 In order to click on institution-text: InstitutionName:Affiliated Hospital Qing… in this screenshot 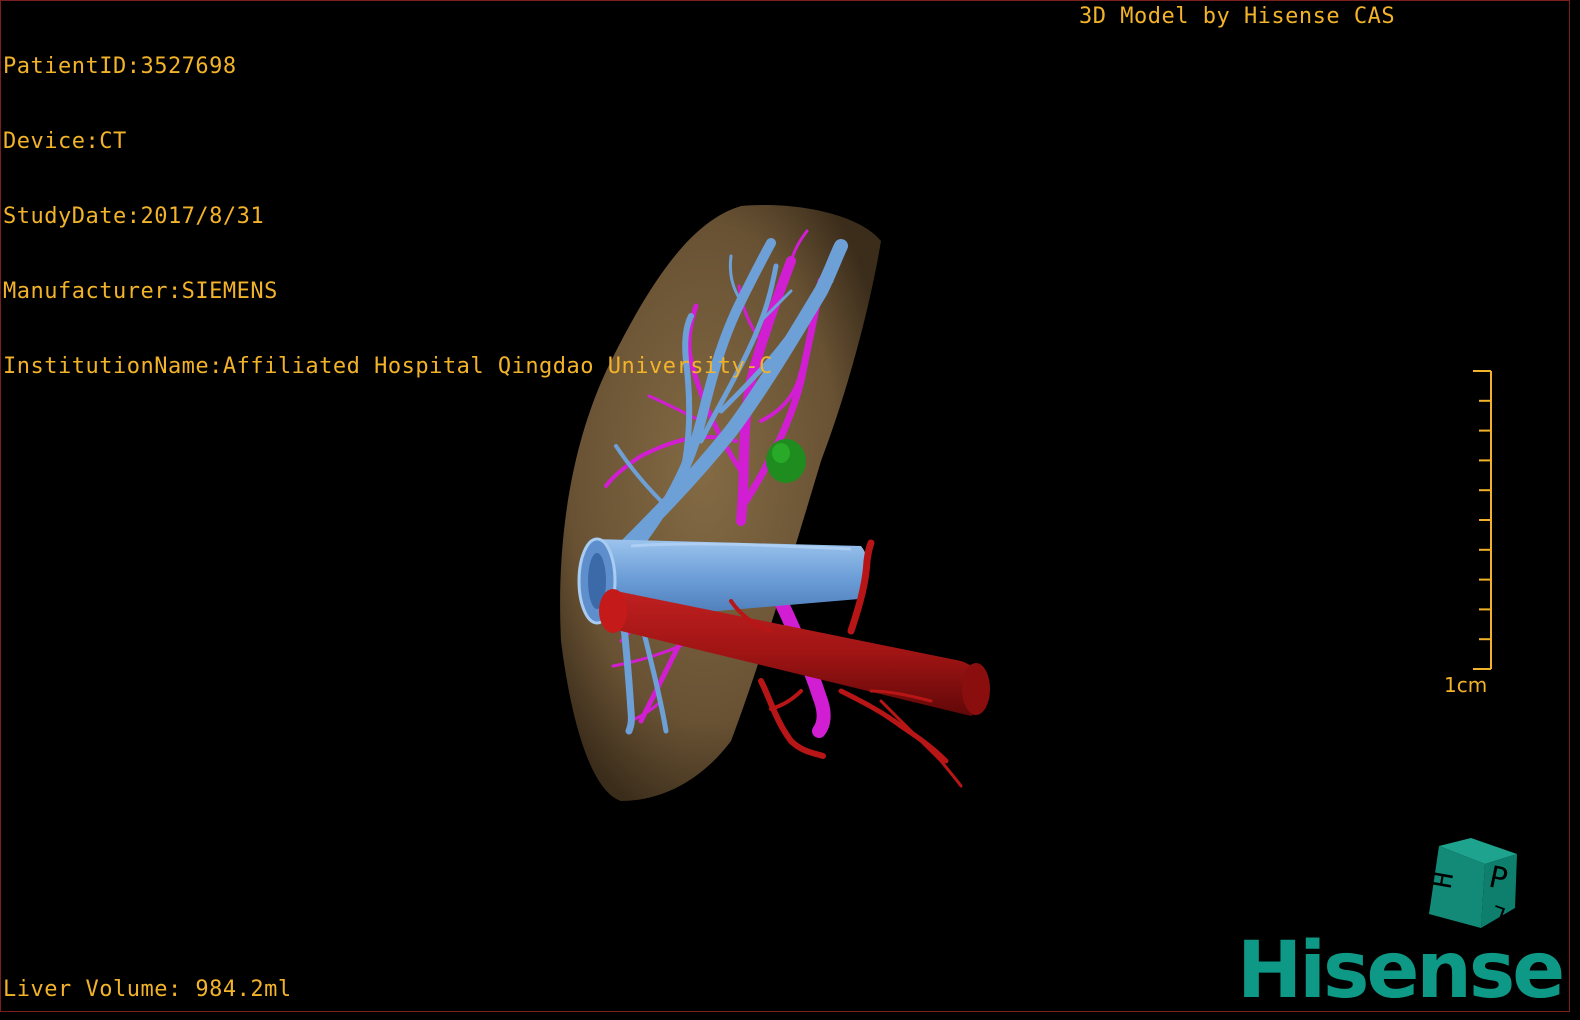, I will do `click(388, 366)`.